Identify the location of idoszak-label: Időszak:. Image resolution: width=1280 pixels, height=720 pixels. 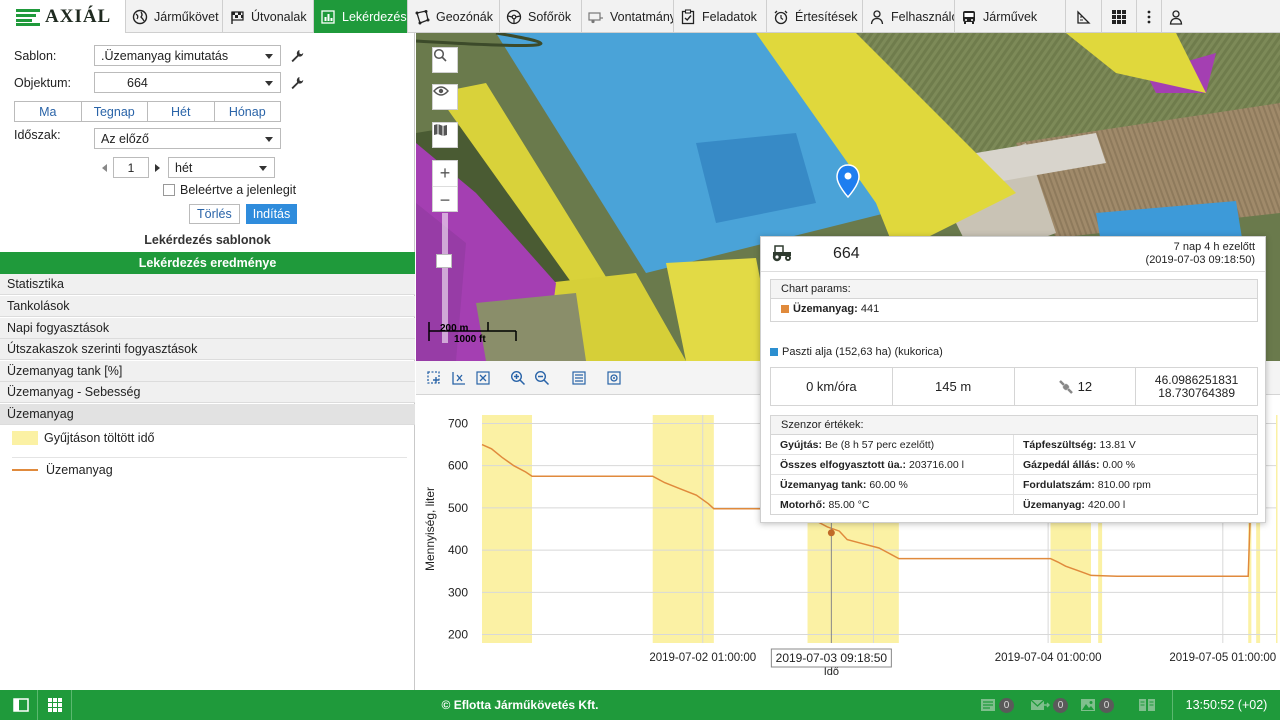
(37, 135).